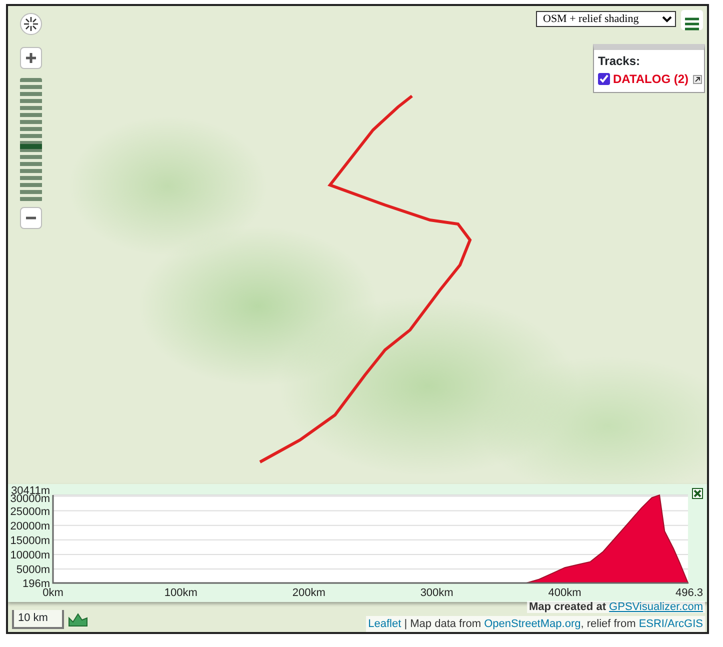  What do you see at coordinates (31, 146) in the screenshot?
I see `zoom-slider-thumb` at bounding box center [31, 146].